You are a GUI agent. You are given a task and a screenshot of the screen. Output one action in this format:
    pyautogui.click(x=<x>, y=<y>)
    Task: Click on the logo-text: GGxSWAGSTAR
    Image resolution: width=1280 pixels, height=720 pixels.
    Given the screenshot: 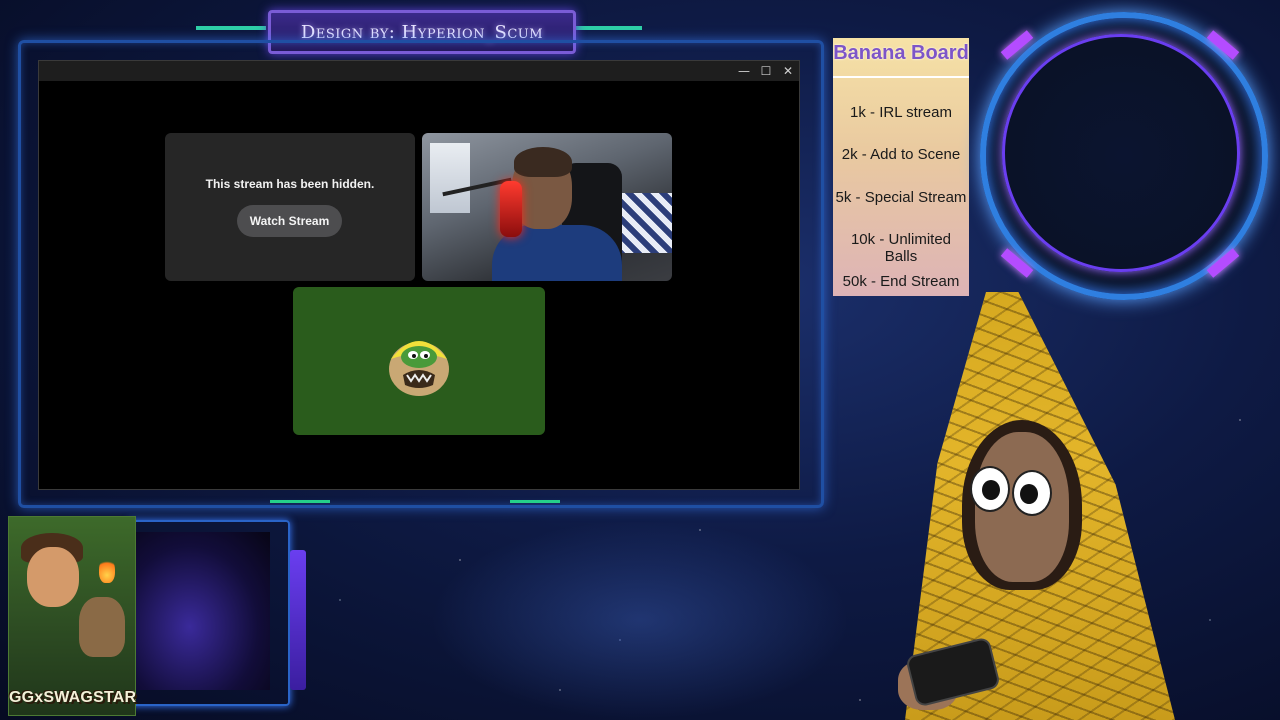 What is the action you would take?
    pyautogui.click(x=73, y=697)
    